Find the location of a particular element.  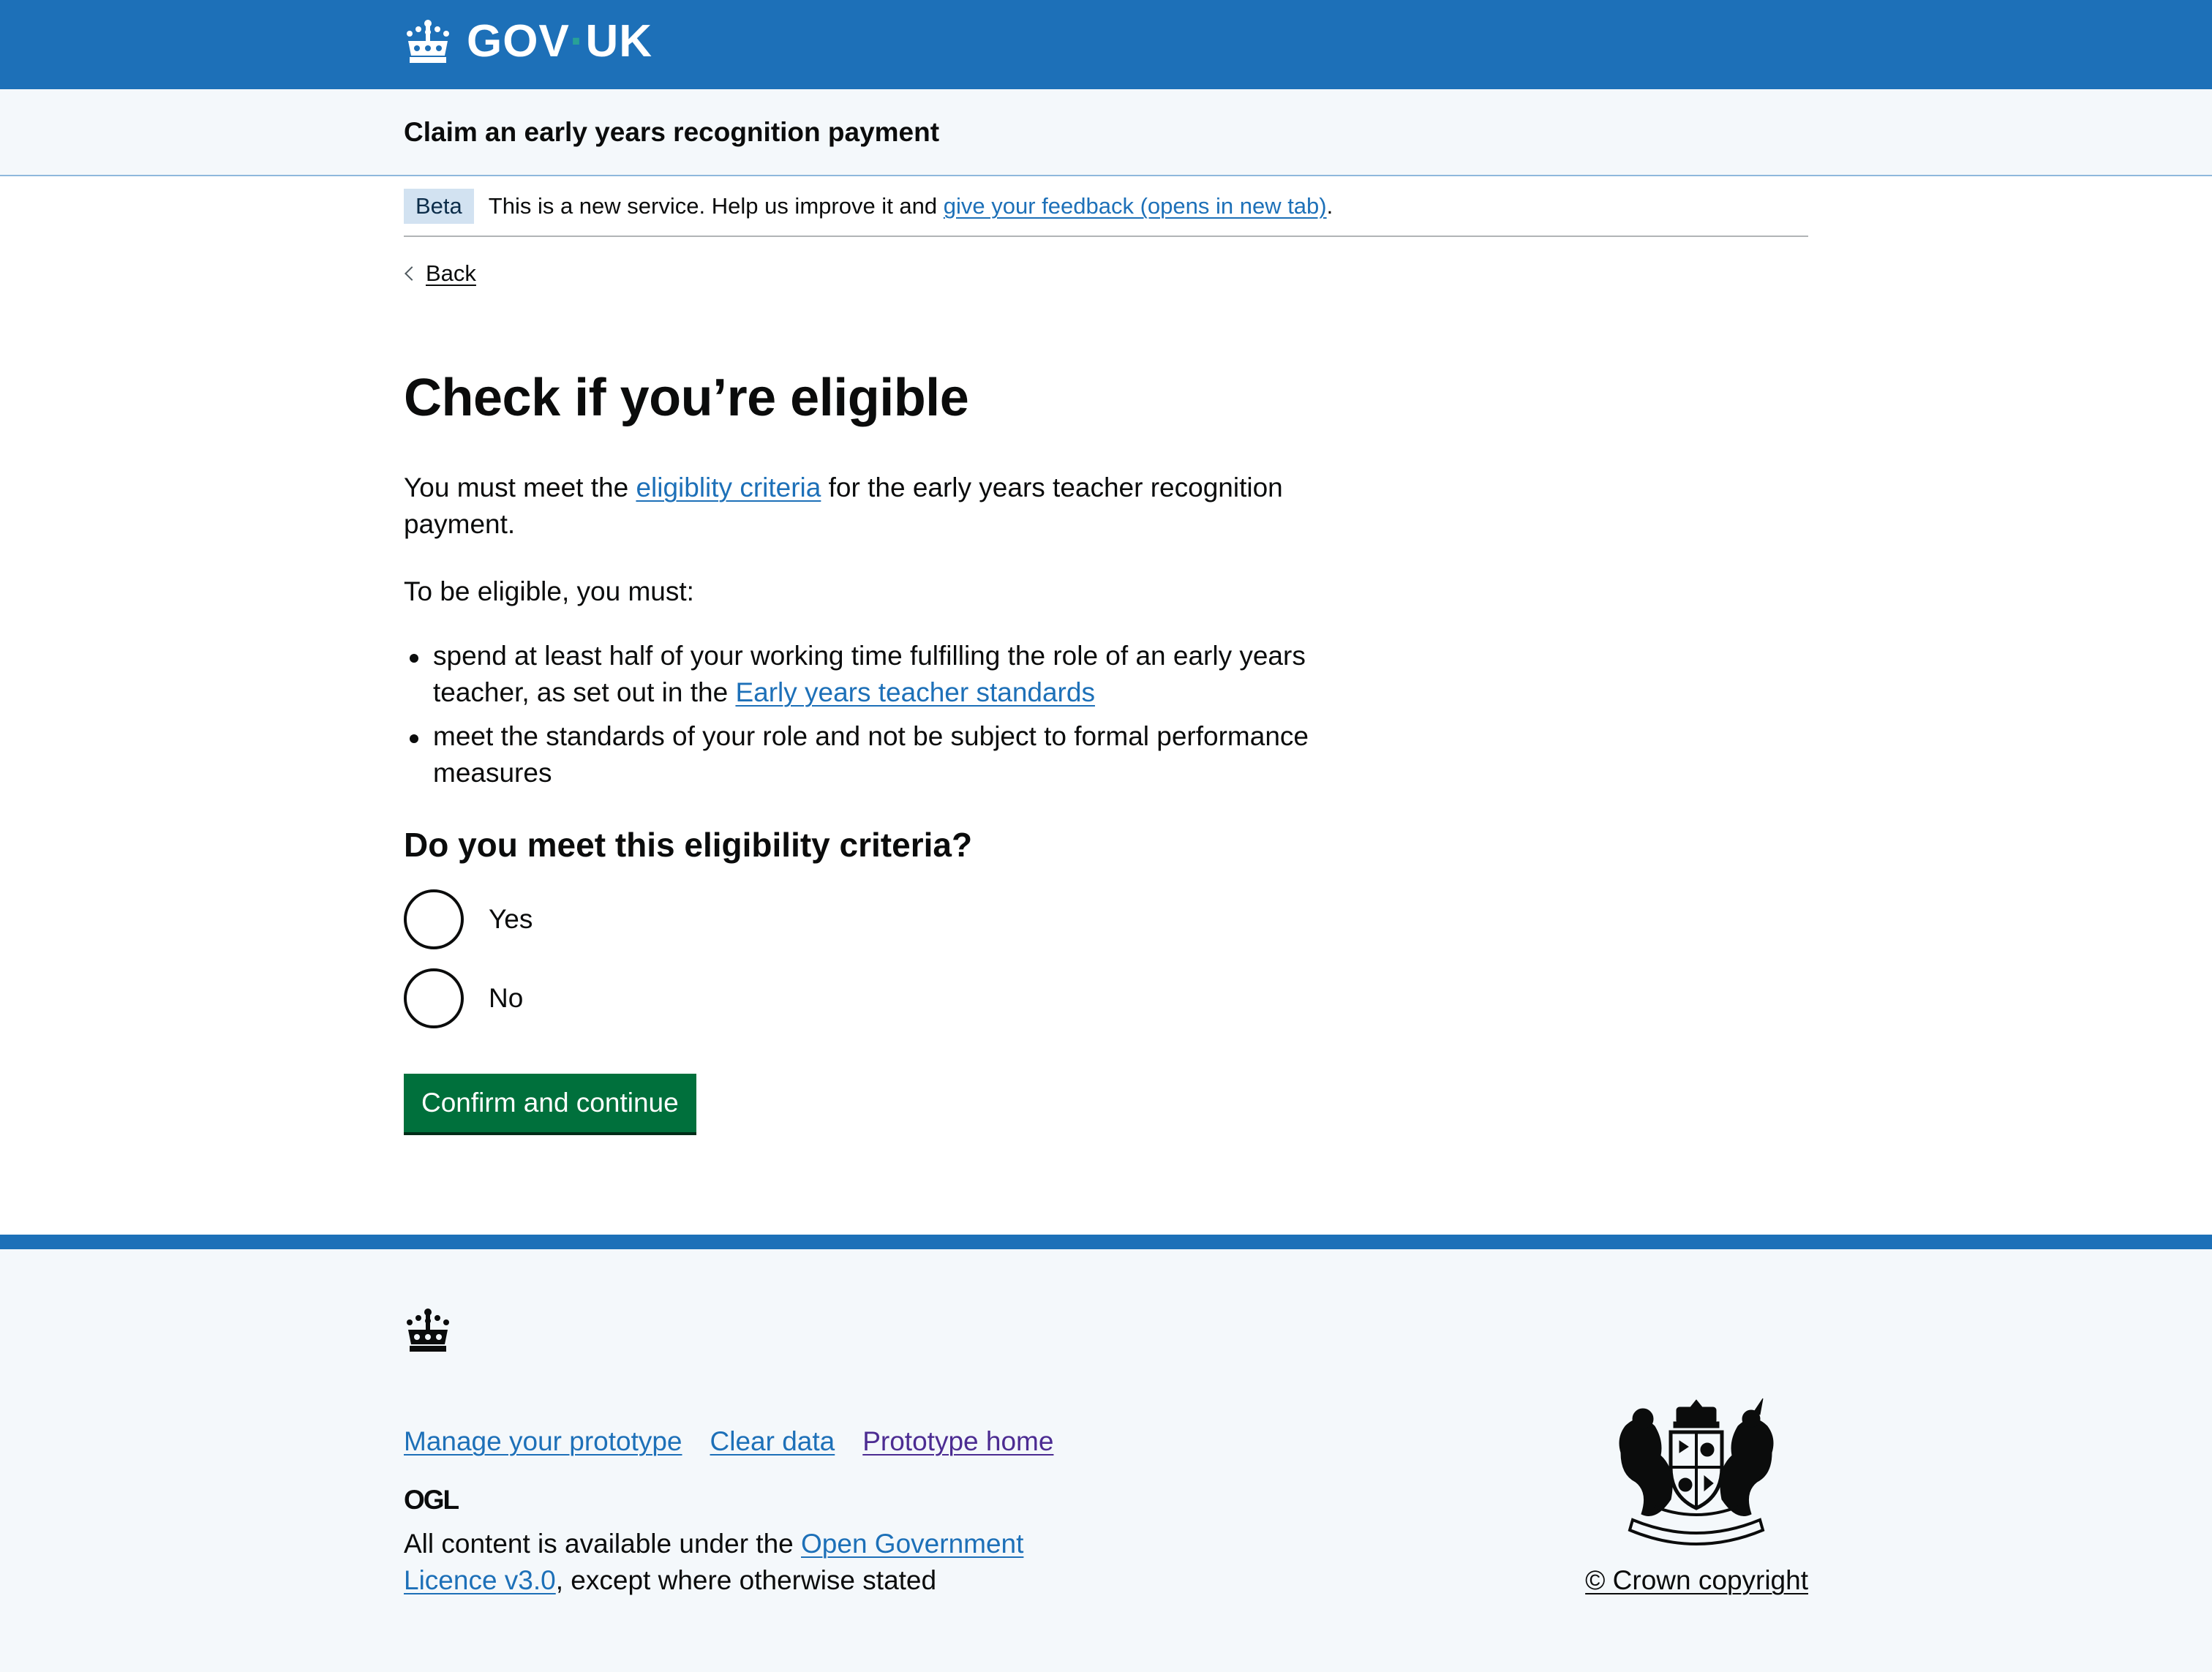

confirm-and-continue-button: Confirm and continue is located at coordinates (550, 1103).